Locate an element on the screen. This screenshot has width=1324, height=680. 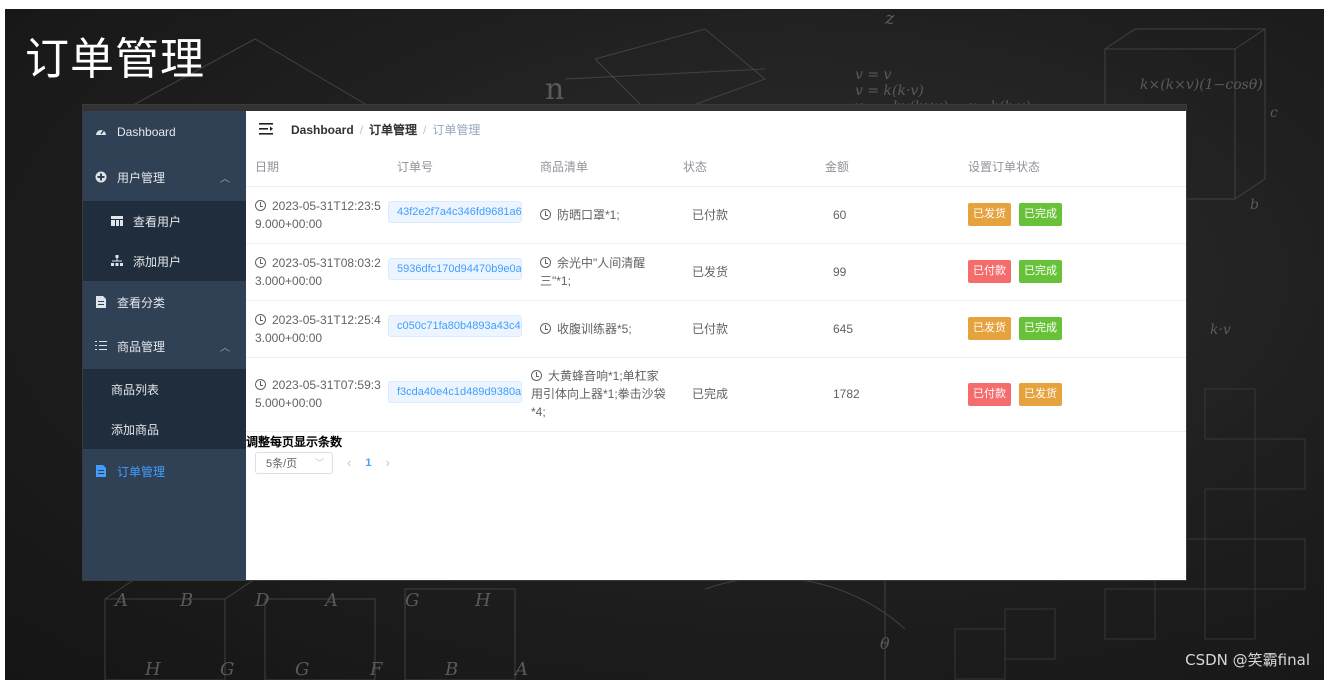
amount-cell: 60 is located at coordinates (887, 215).